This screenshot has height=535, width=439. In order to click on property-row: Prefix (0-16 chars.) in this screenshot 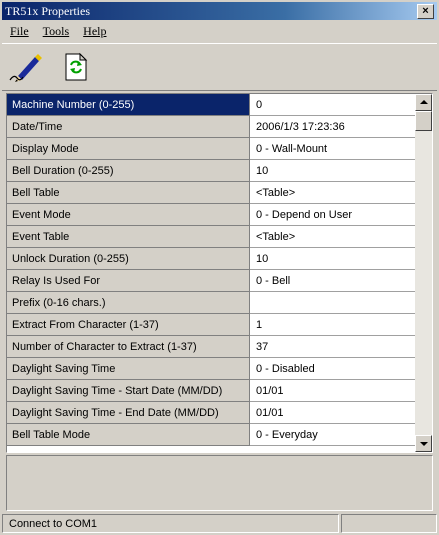, I will do `click(211, 303)`.